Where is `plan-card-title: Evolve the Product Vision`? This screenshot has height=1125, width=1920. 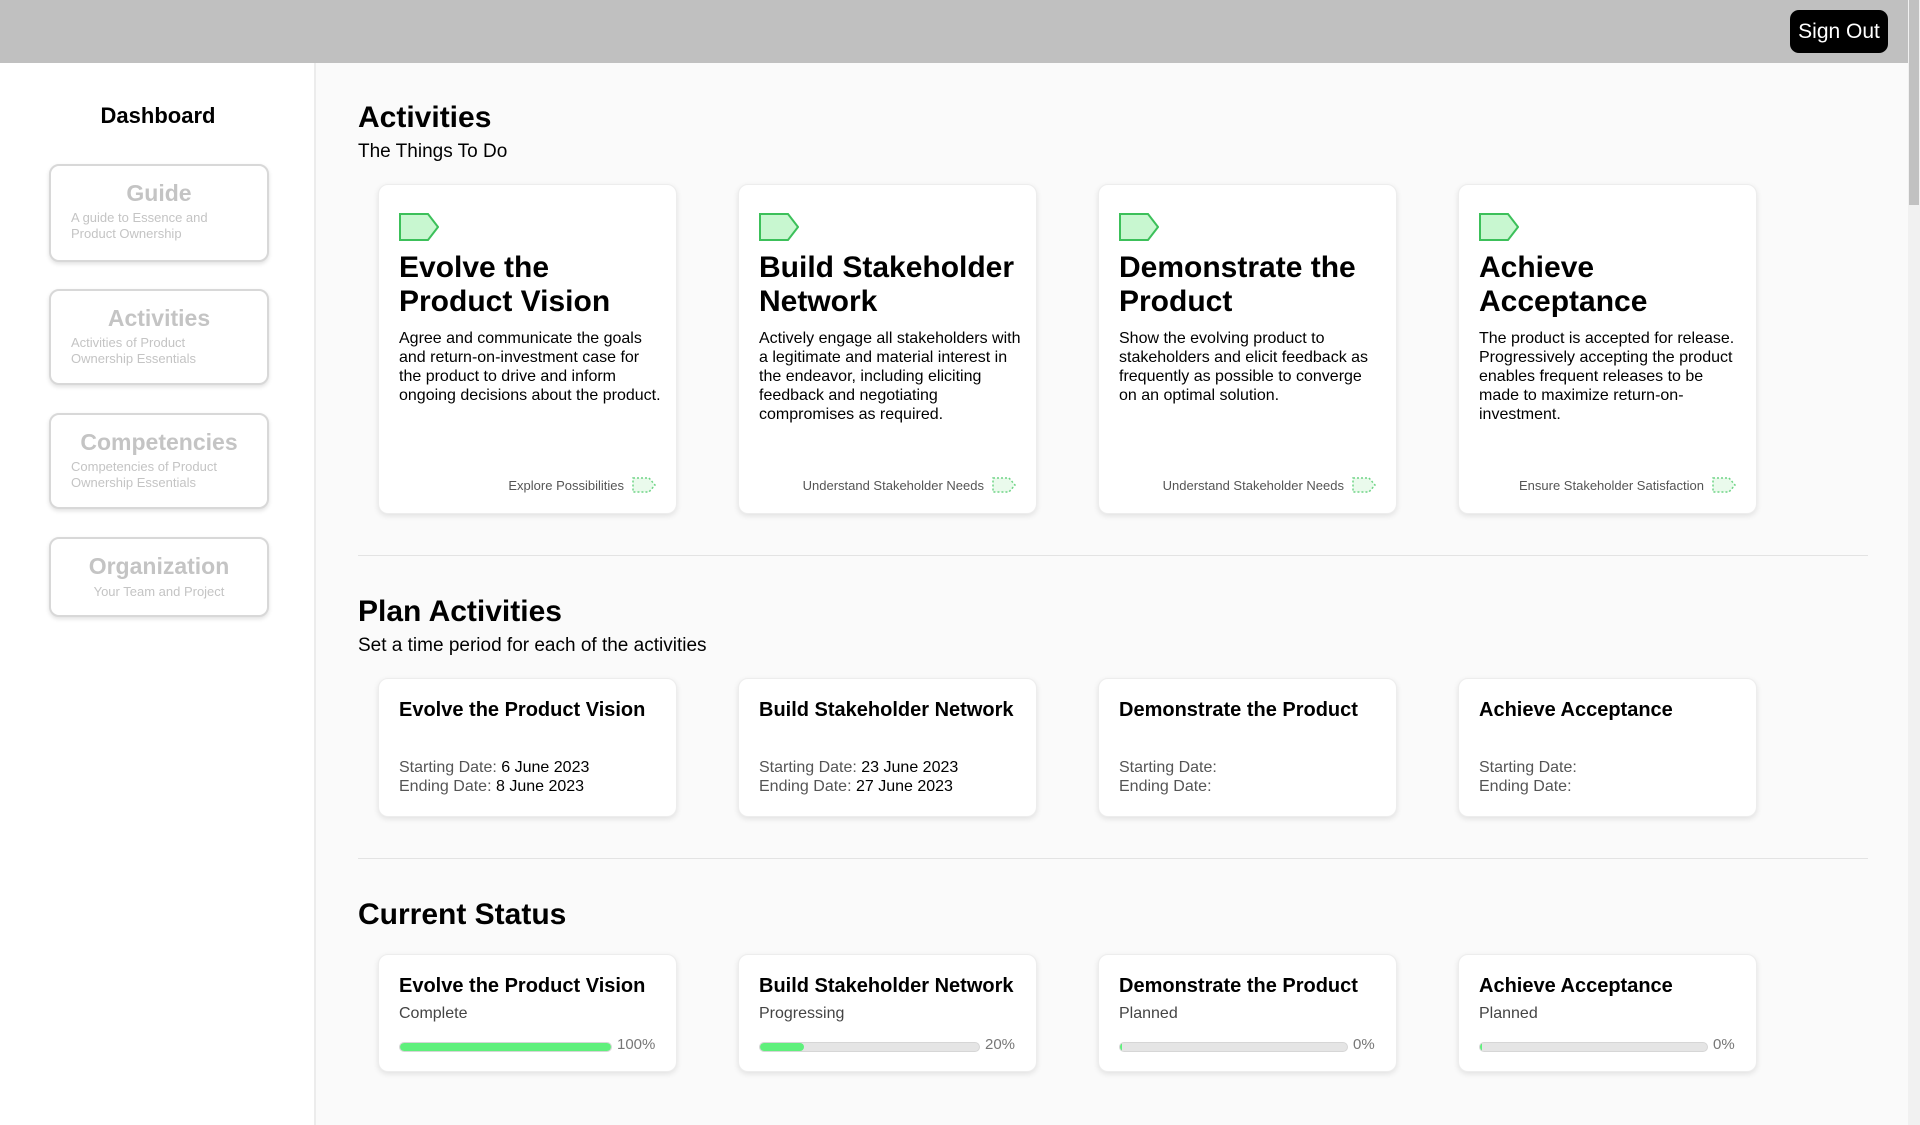 plan-card-title: Evolve the Product Vision is located at coordinates (522, 710).